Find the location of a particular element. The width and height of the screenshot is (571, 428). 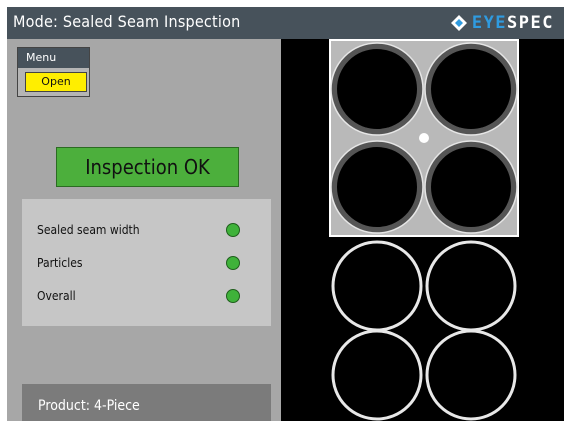

logo-spec-text: SPEC is located at coordinates (530, 23).